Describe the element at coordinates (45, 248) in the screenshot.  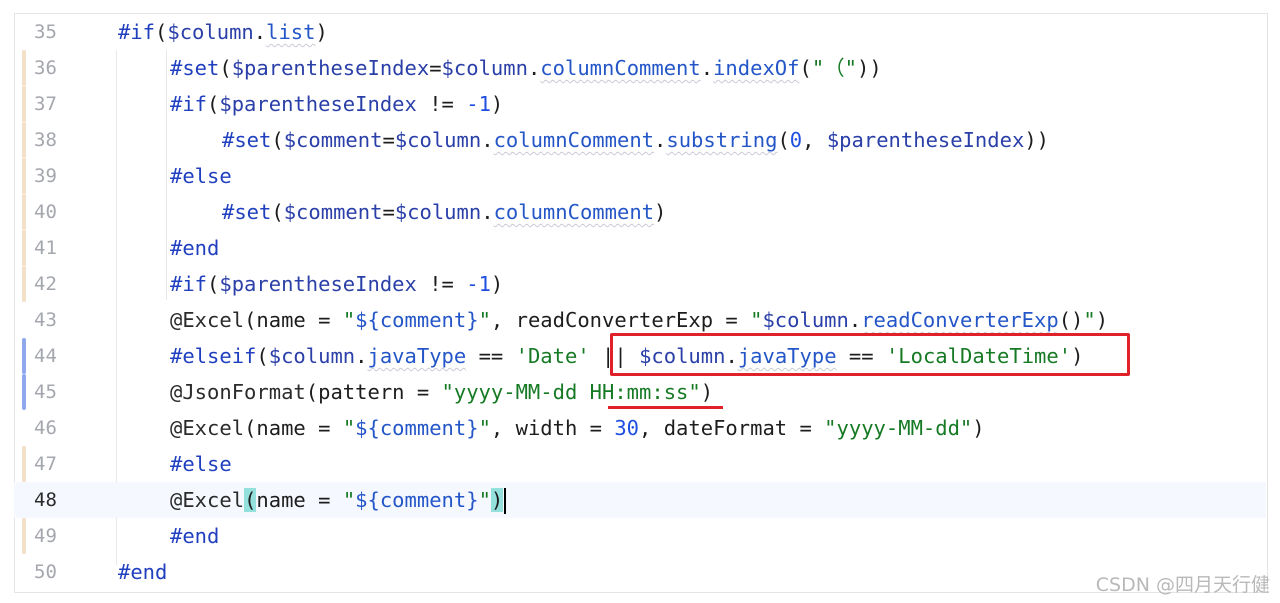
I see `line-number: 41` at that location.